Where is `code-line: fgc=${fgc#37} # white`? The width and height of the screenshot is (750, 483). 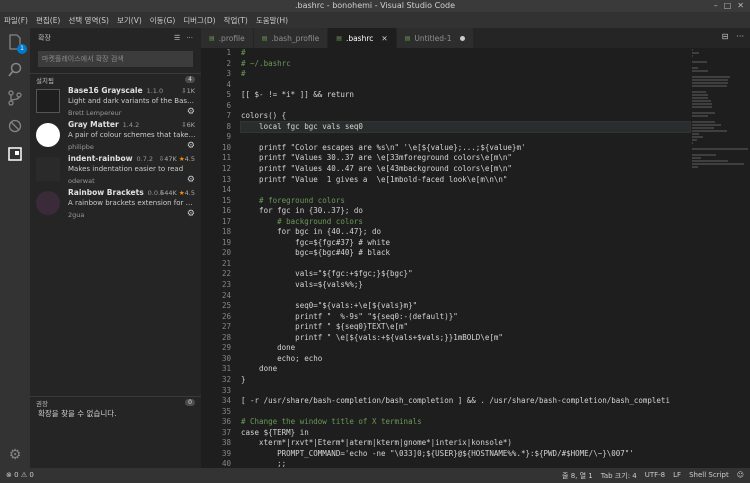 code-line: fgc=${fgc#37} # white is located at coordinates (465, 243).